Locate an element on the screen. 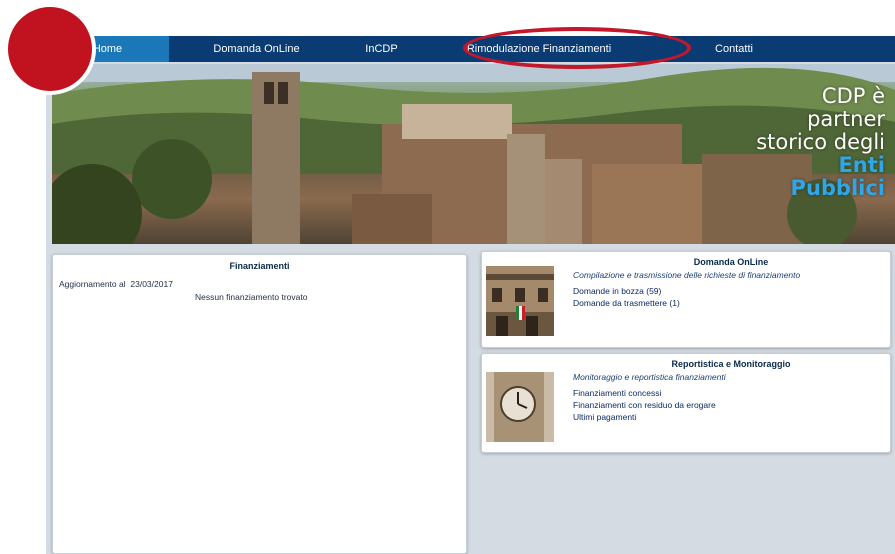 This screenshot has height=554, width=895. empty-message: Nessun finanziamento trovato is located at coordinates (251, 297).